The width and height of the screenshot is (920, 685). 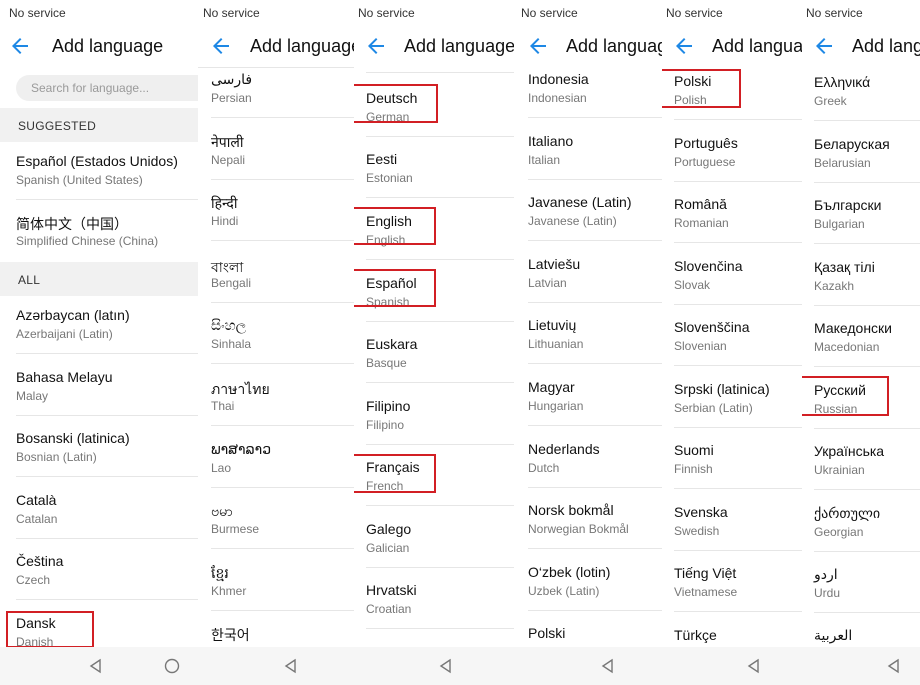 What do you see at coordinates (282, 472) in the screenshot?
I see `language-item: ພາສາລາວ Lao` at bounding box center [282, 472].